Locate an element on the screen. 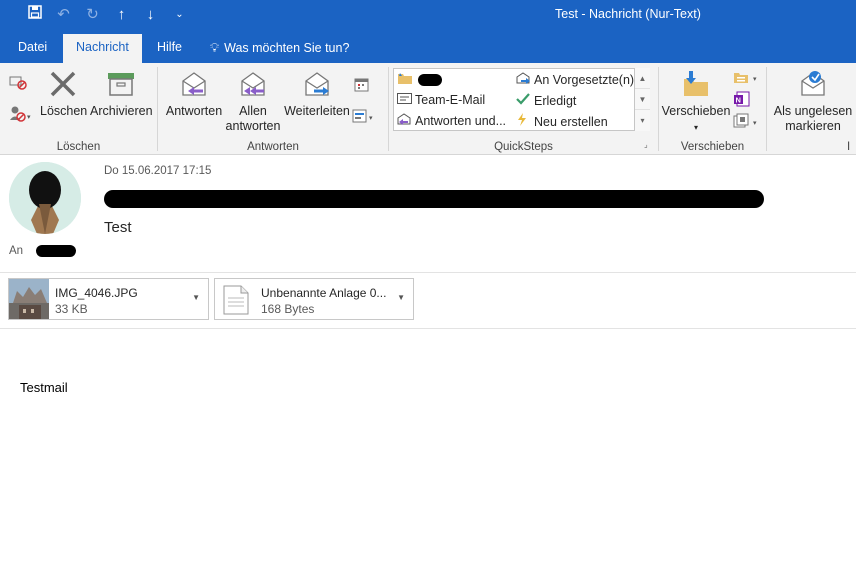  tell-me-label: Was möchten Sie tun? is located at coordinates (287, 48).